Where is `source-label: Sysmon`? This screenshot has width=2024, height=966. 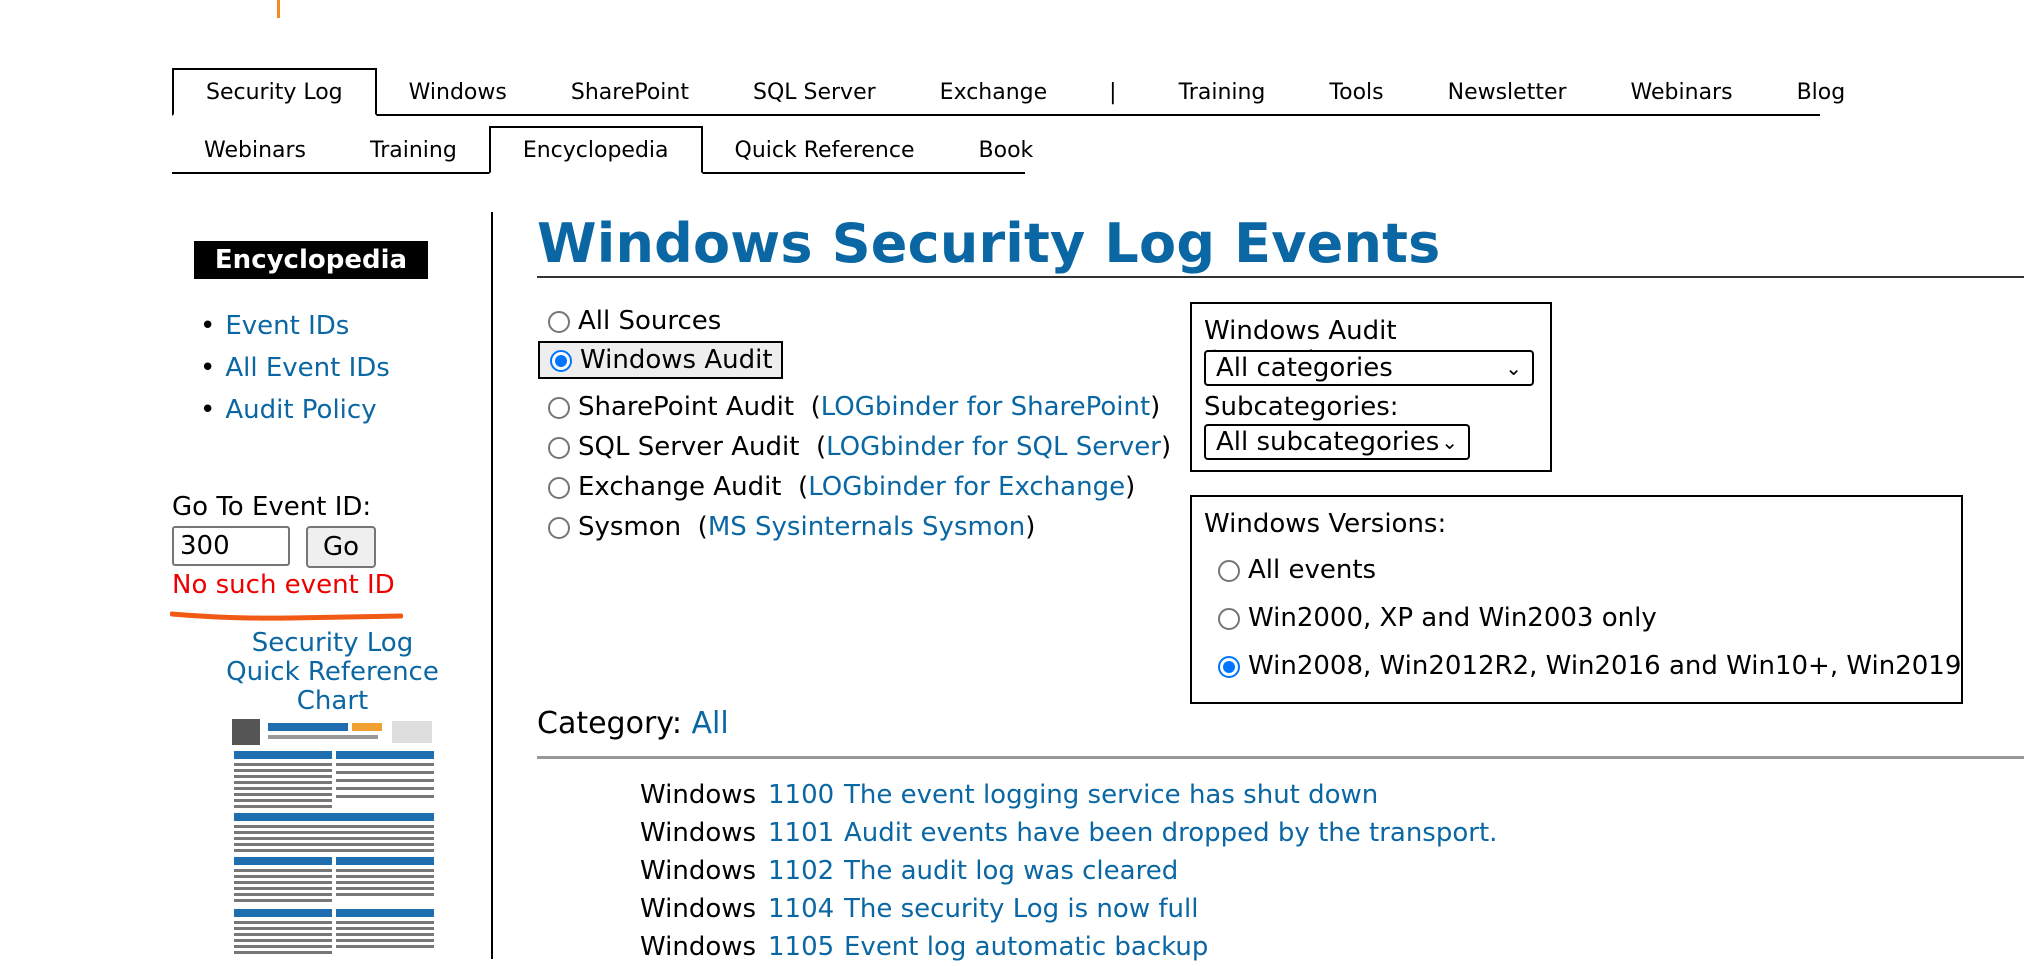
source-label: Sysmon is located at coordinates (630, 527).